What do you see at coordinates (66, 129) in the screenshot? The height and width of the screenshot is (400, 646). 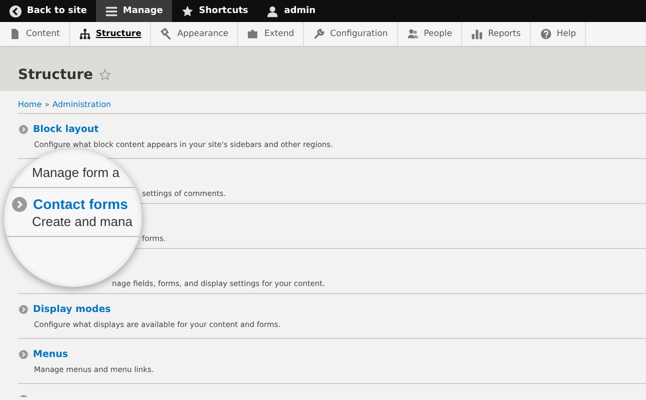 I see `item-link: Block layout` at bounding box center [66, 129].